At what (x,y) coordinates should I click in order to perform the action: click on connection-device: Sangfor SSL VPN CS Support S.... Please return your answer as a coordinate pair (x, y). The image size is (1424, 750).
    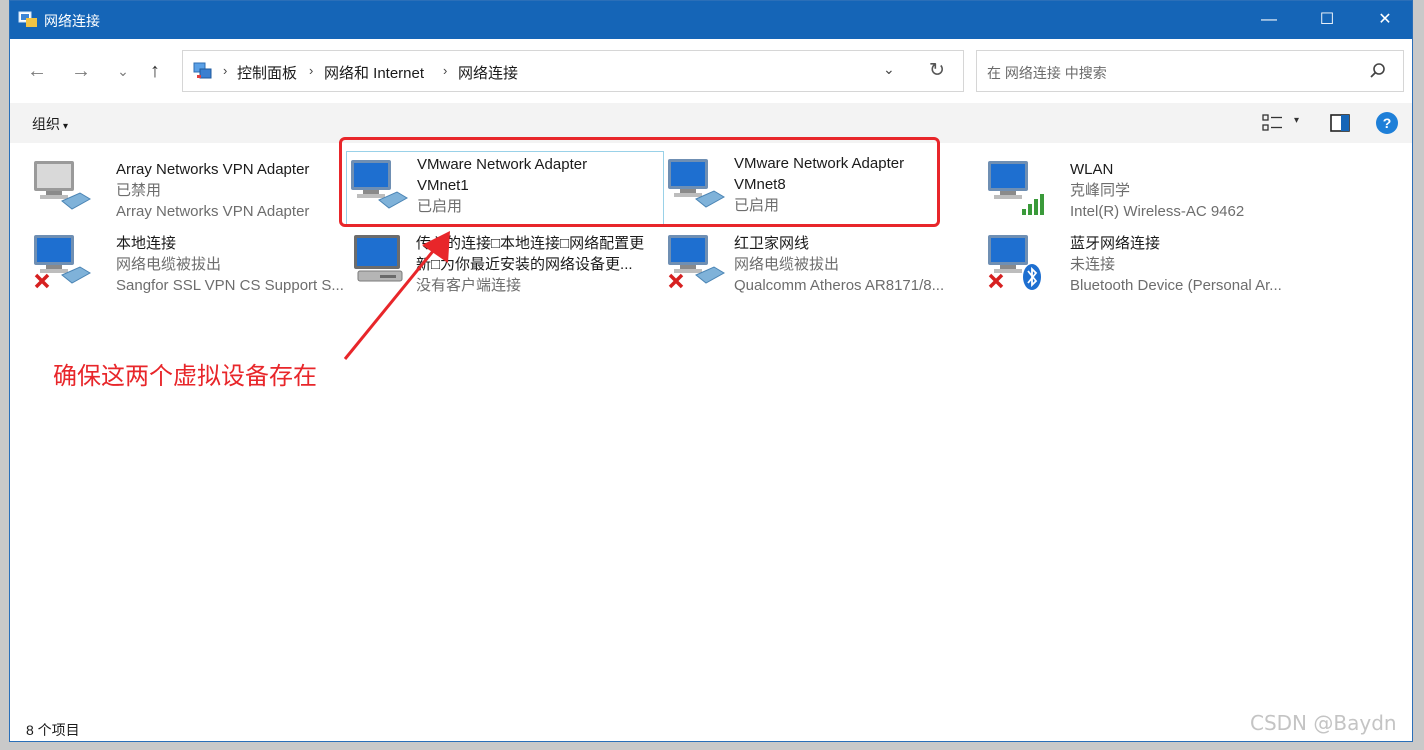
    Looking at the image, I should click on (230, 285).